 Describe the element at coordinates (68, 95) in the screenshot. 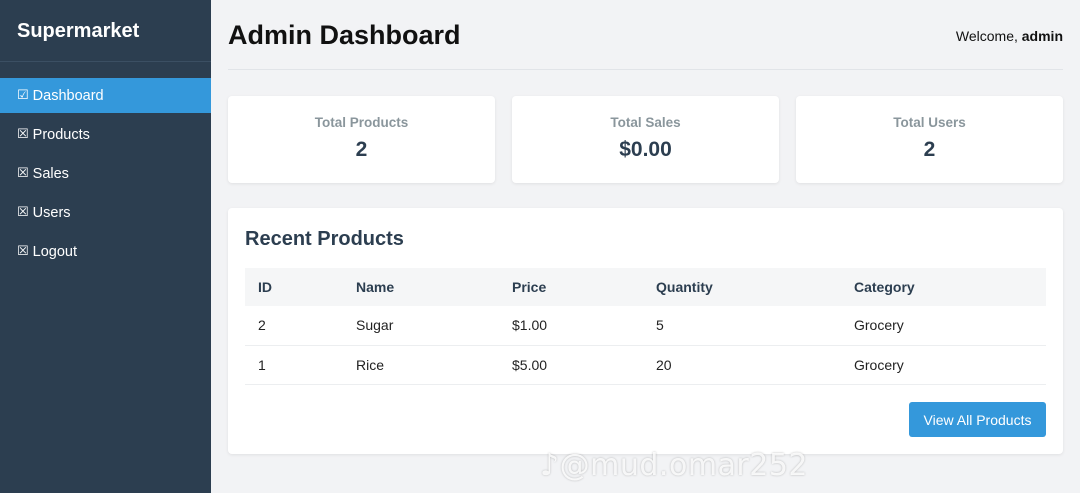

I see `sidebar-item-label: Dashboard` at that location.